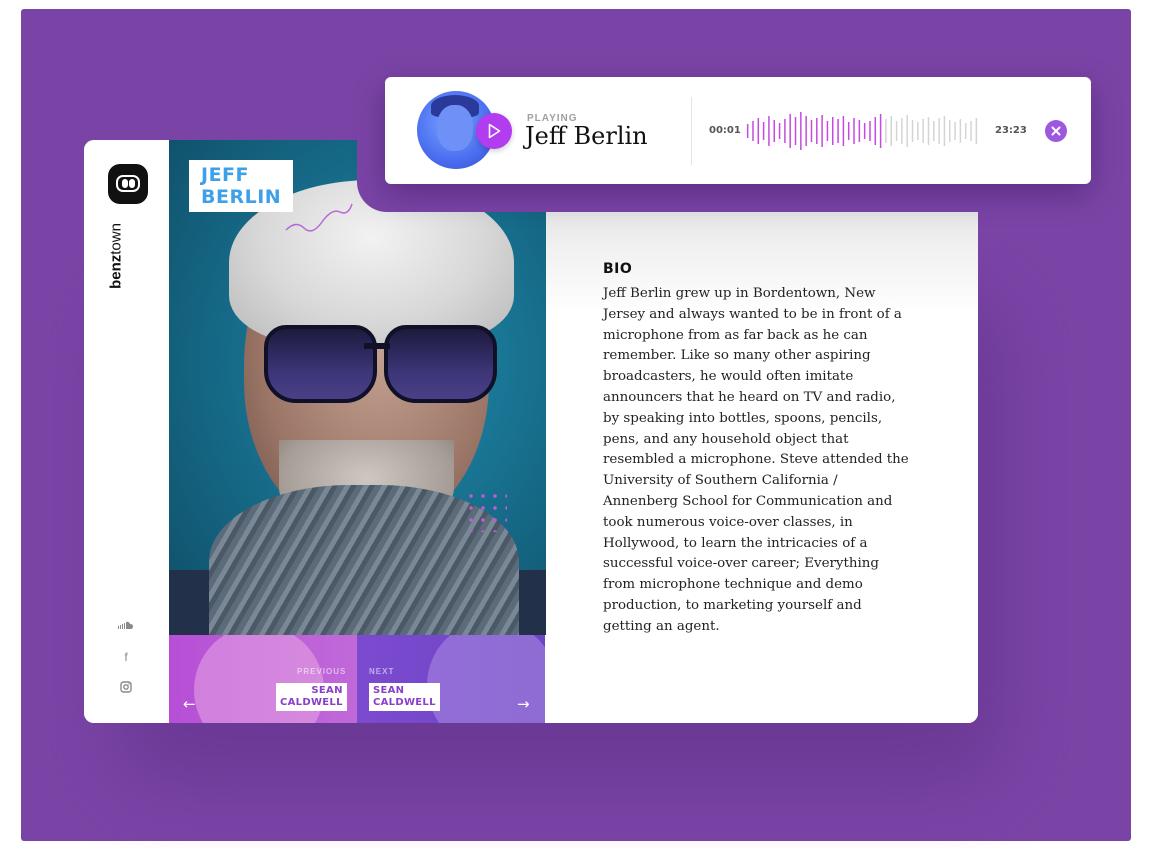  What do you see at coordinates (440, 364) in the screenshot?
I see `sunglasses-right-lens` at bounding box center [440, 364].